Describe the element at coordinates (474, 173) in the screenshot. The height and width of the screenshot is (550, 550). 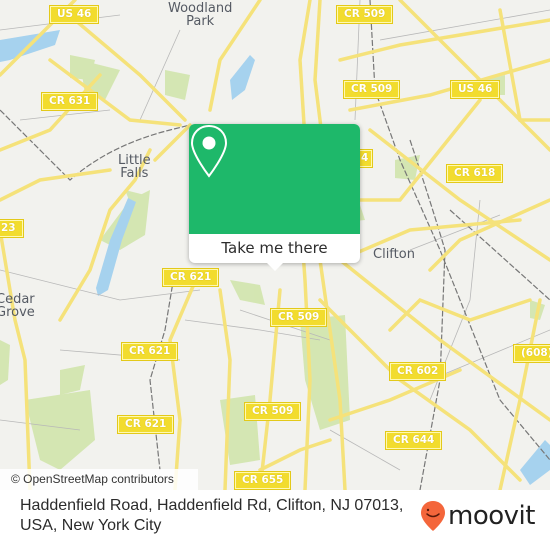
I see `road-shield-cr-618: CR 618` at that location.